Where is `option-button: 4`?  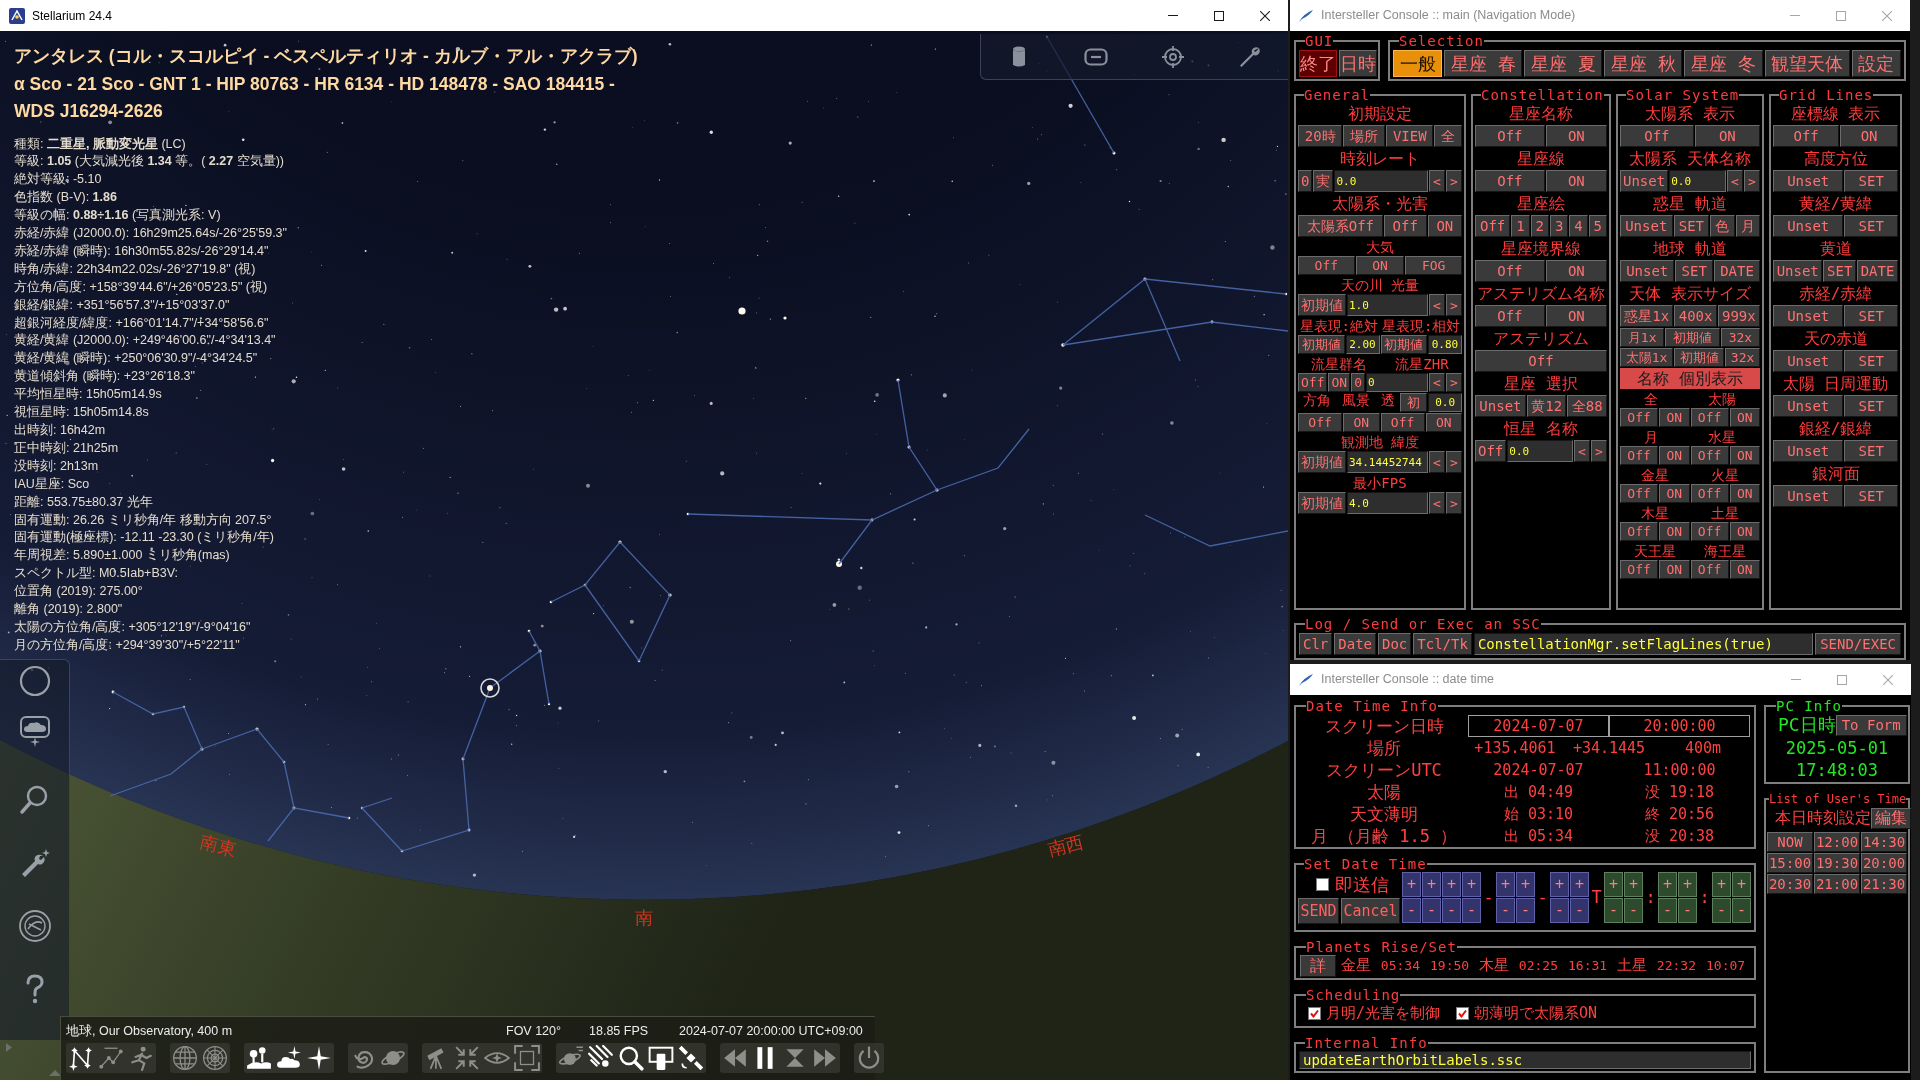 option-button: 4 is located at coordinates (1578, 226).